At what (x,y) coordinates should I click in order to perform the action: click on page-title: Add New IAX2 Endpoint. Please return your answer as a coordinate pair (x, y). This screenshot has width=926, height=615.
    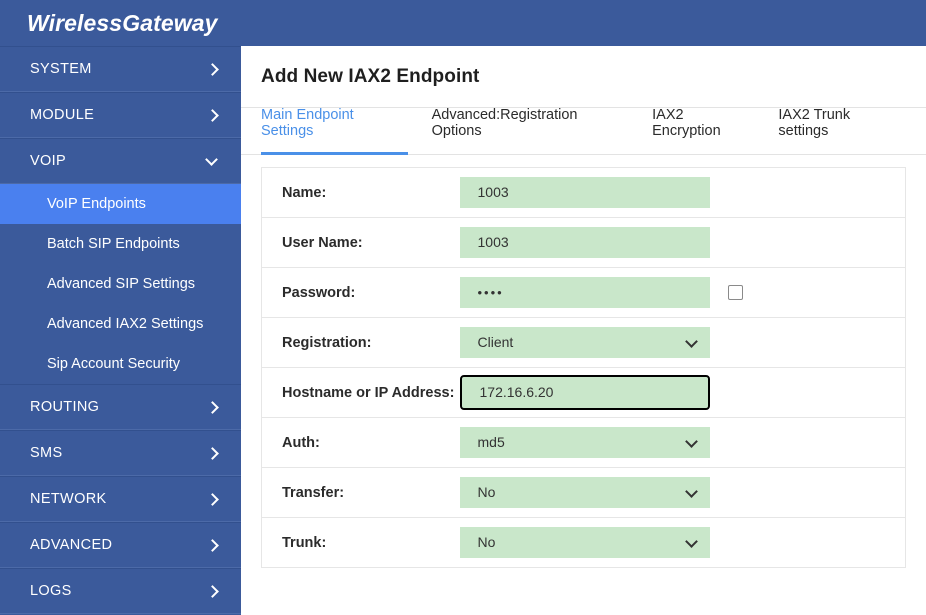
    Looking at the image, I should click on (583, 77).